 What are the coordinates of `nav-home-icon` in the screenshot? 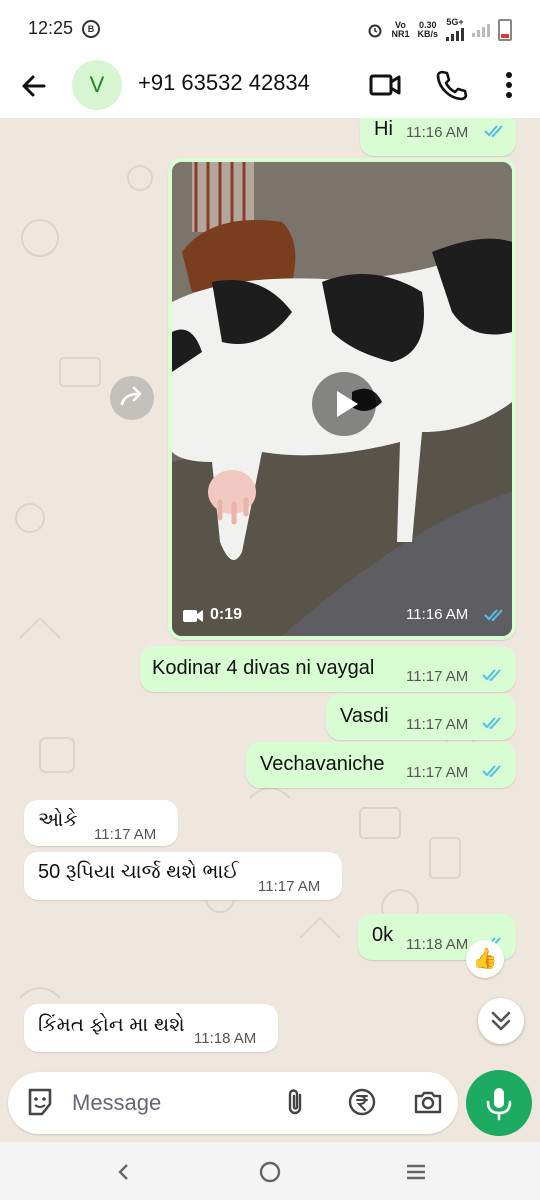 It's located at (270, 1172).